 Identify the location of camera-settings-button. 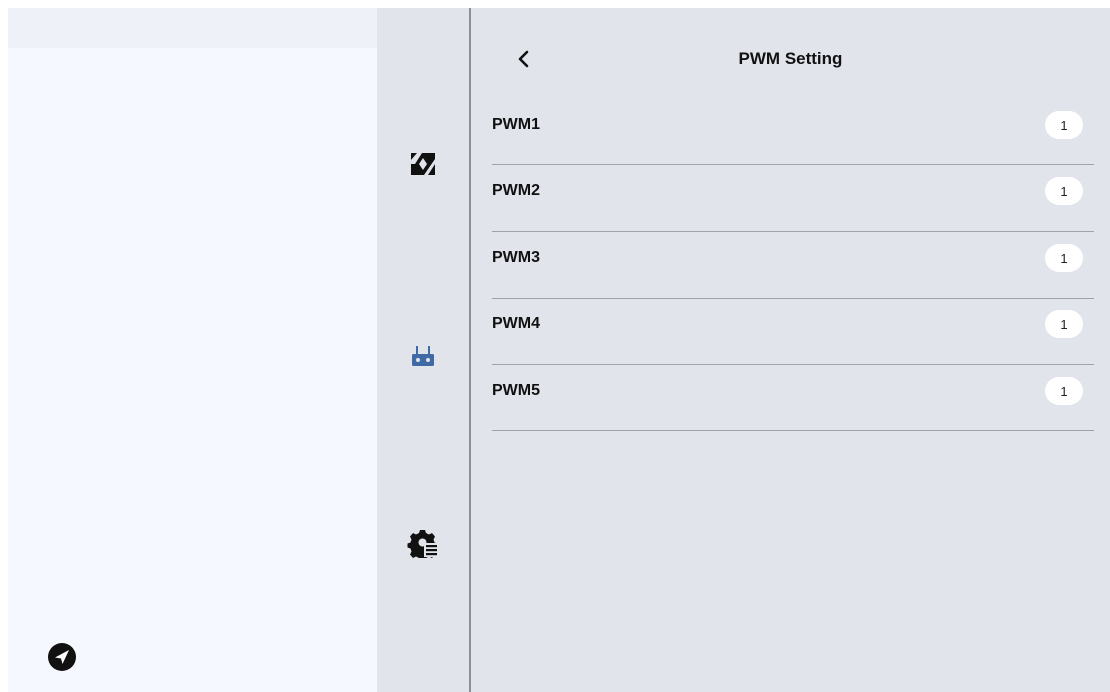
(423, 164).